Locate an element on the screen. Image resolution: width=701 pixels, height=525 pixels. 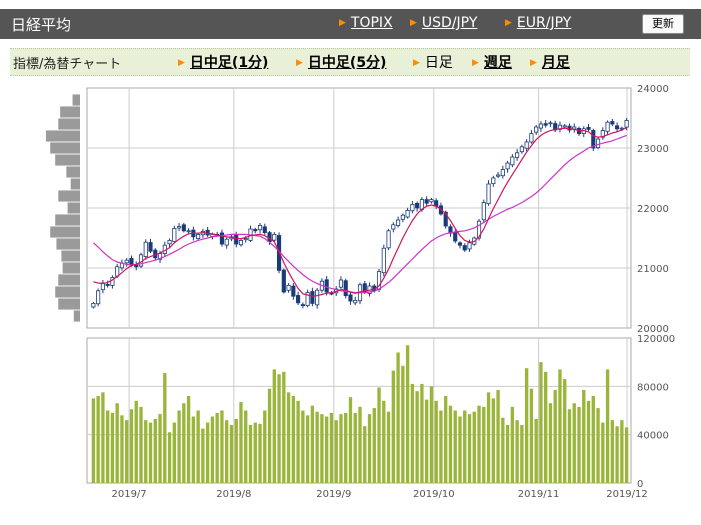
tab-intraday-1min: ▶ 日中足(1分) is located at coordinates (223, 62).